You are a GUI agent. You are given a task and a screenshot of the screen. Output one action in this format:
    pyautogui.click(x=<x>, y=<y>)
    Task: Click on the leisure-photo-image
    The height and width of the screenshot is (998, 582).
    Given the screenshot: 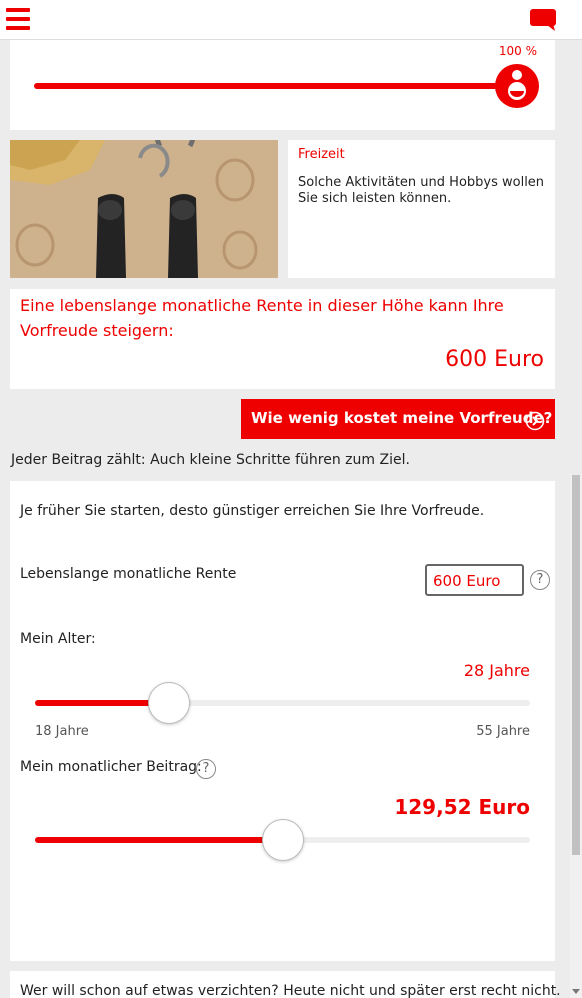 What is the action you would take?
    pyautogui.click(x=144, y=209)
    